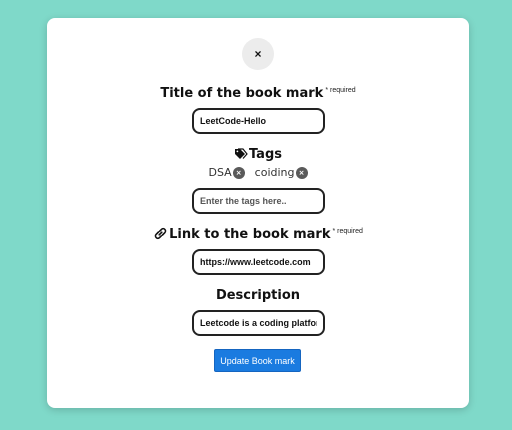 This screenshot has height=430, width=512. What do you see at coordinates (281, 172) in the screenshot?
I see `tag-chip: coiding ×` at bounding box center [281, 172].